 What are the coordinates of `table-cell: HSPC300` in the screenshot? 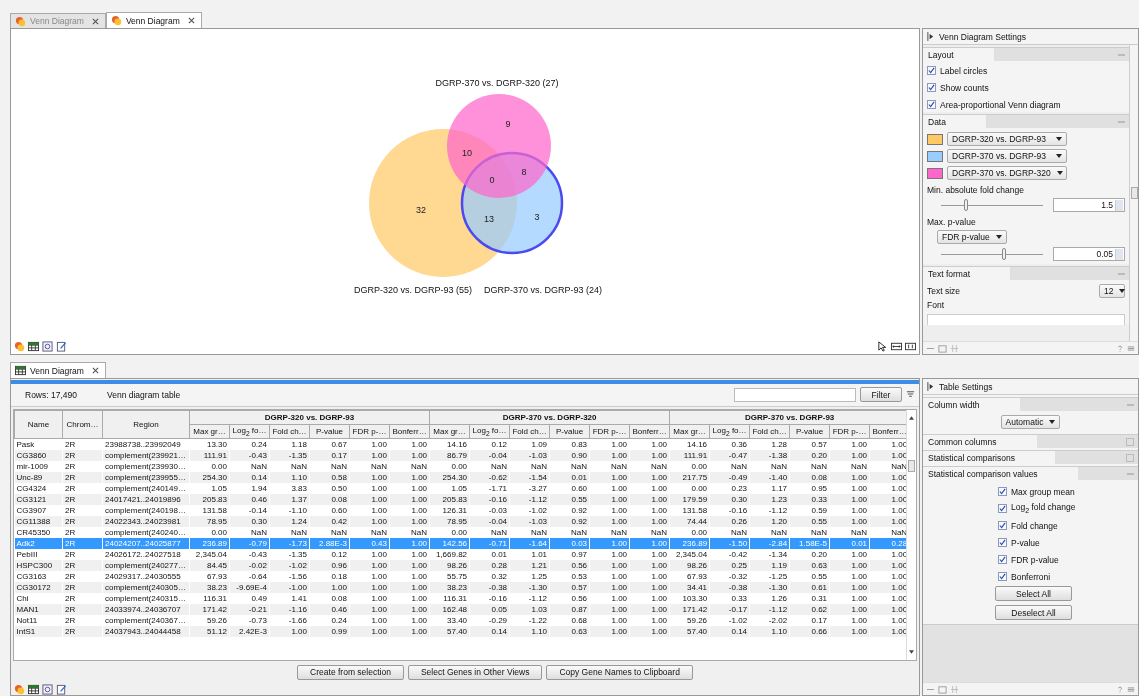 It's located at (38, 565).